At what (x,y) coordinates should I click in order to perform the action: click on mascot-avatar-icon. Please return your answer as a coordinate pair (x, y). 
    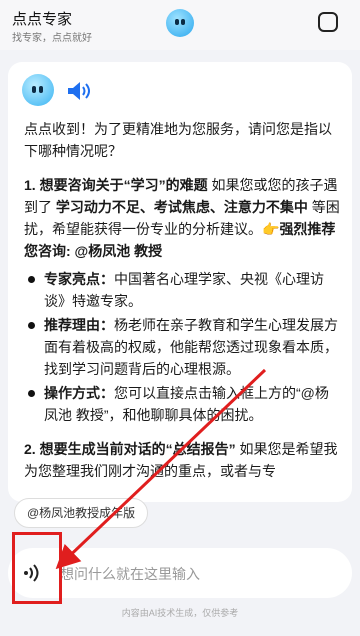
    Looking at the image, I should click on (180, 23).